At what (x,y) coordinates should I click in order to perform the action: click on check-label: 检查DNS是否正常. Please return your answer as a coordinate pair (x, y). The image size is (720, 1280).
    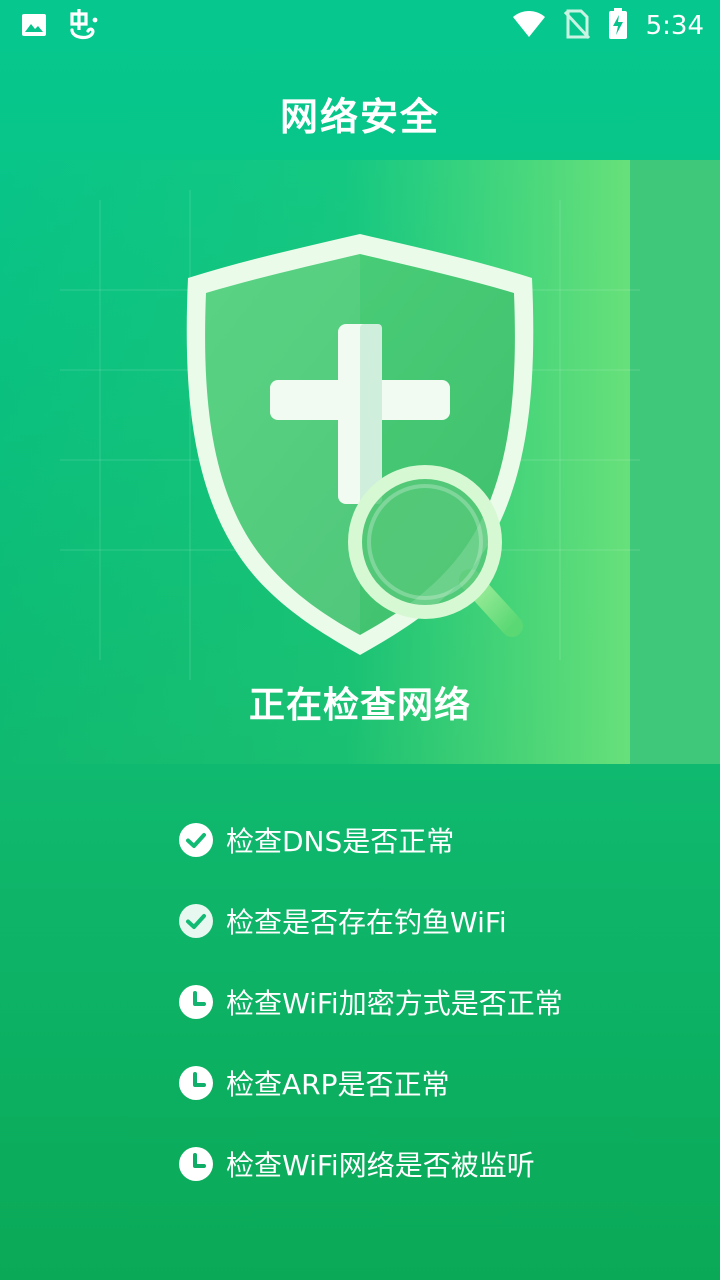
    Looking at the image, I should click on (340, 841).